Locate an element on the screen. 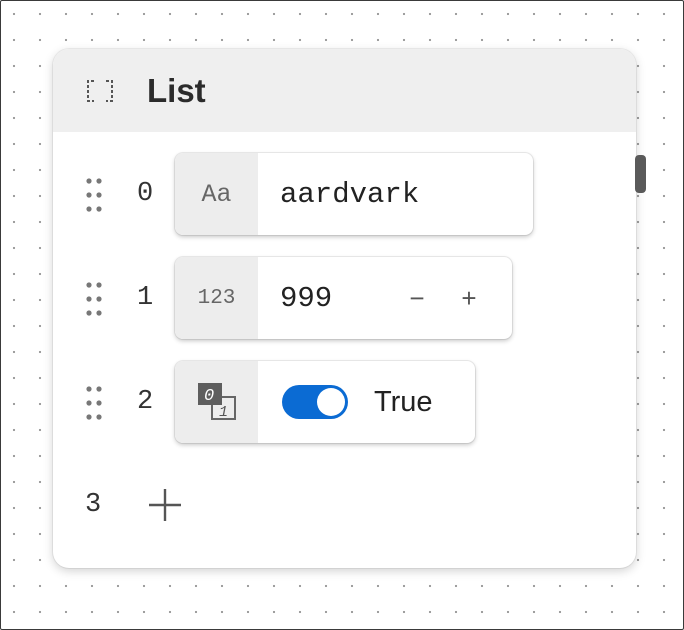 The image size is (684, 630). item-index: 0 is located at coordinates (145, 194).